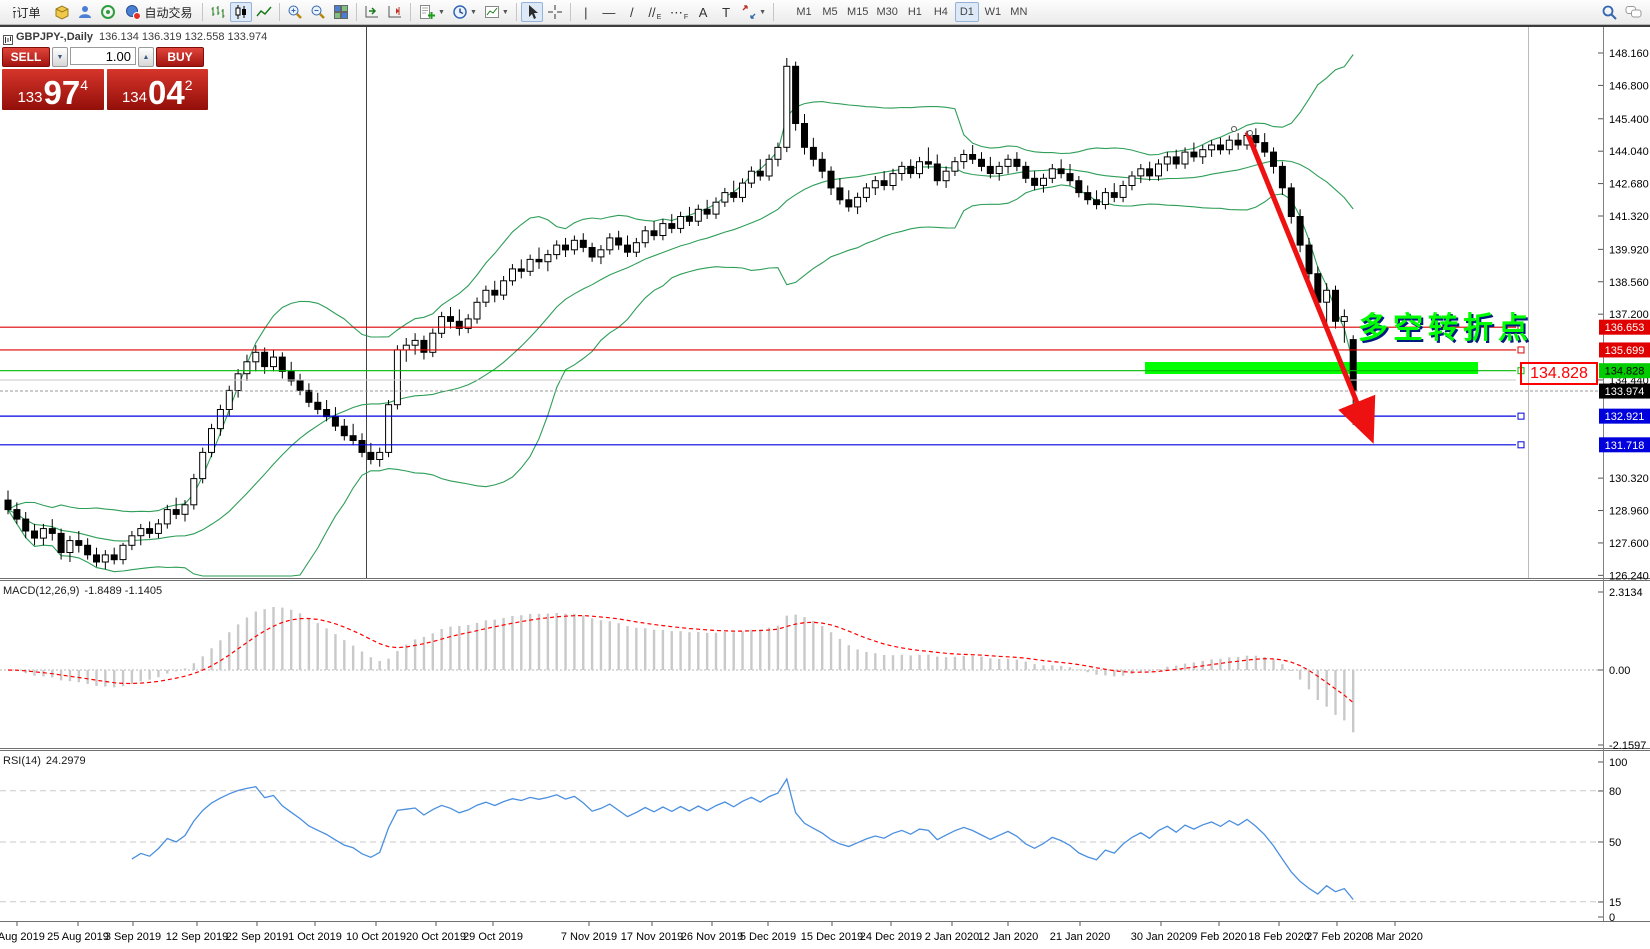  Describe the element at coordinates (589, 937) in the screenshot. I see `date-label: 7 Nov 2019` at that location.